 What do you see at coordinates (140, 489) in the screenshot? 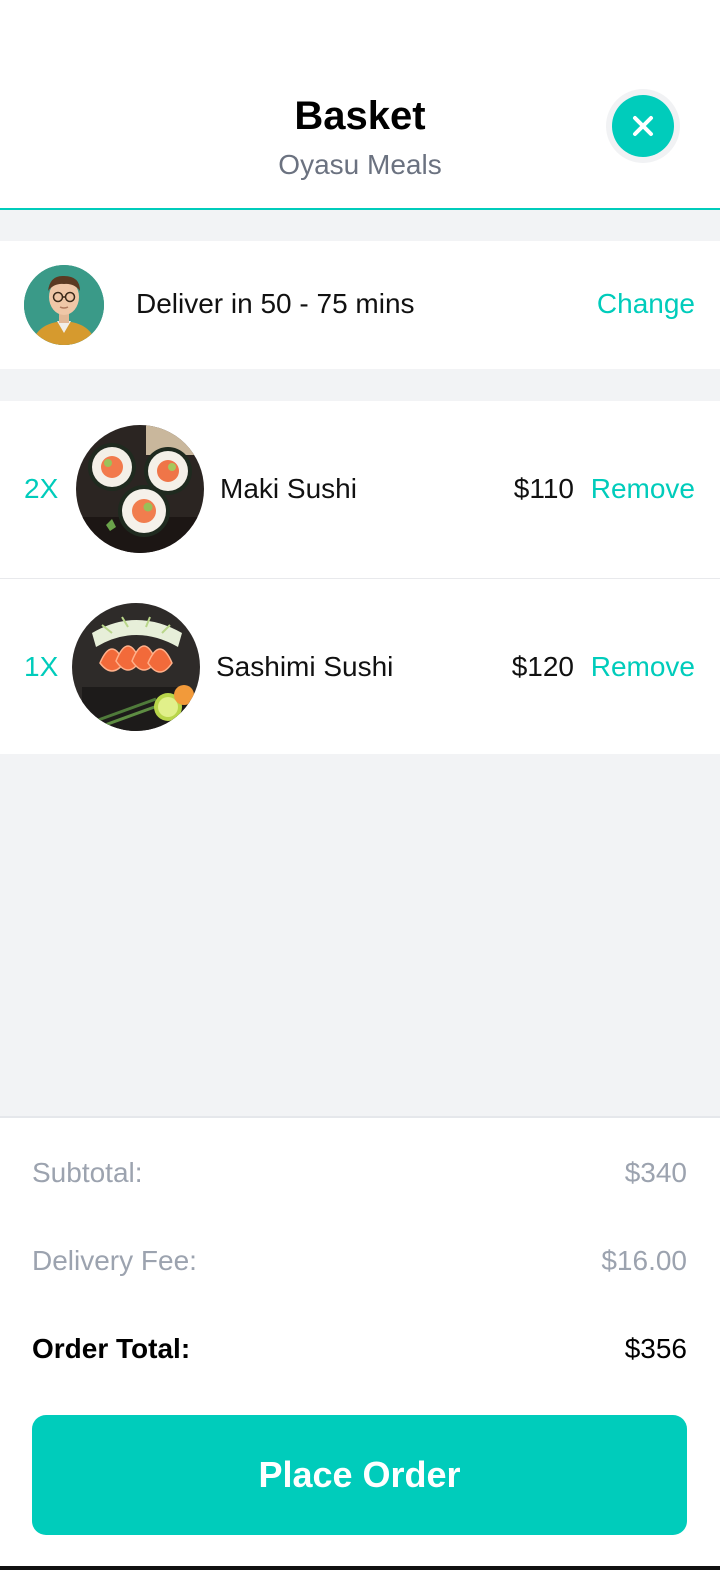
I see `maki-sushi-image` at bounding box center [140, 489].